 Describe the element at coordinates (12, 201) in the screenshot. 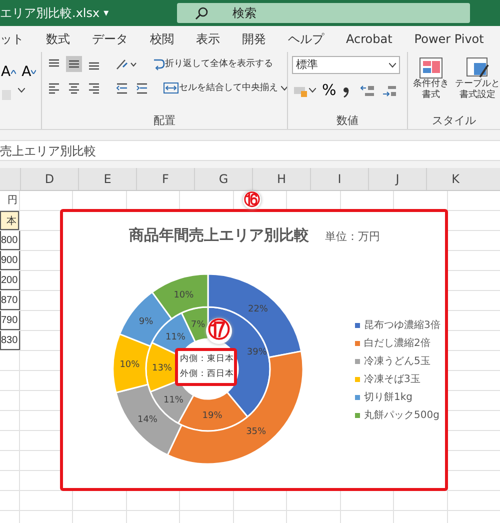

I see `table-cell-text: 円` at that location.